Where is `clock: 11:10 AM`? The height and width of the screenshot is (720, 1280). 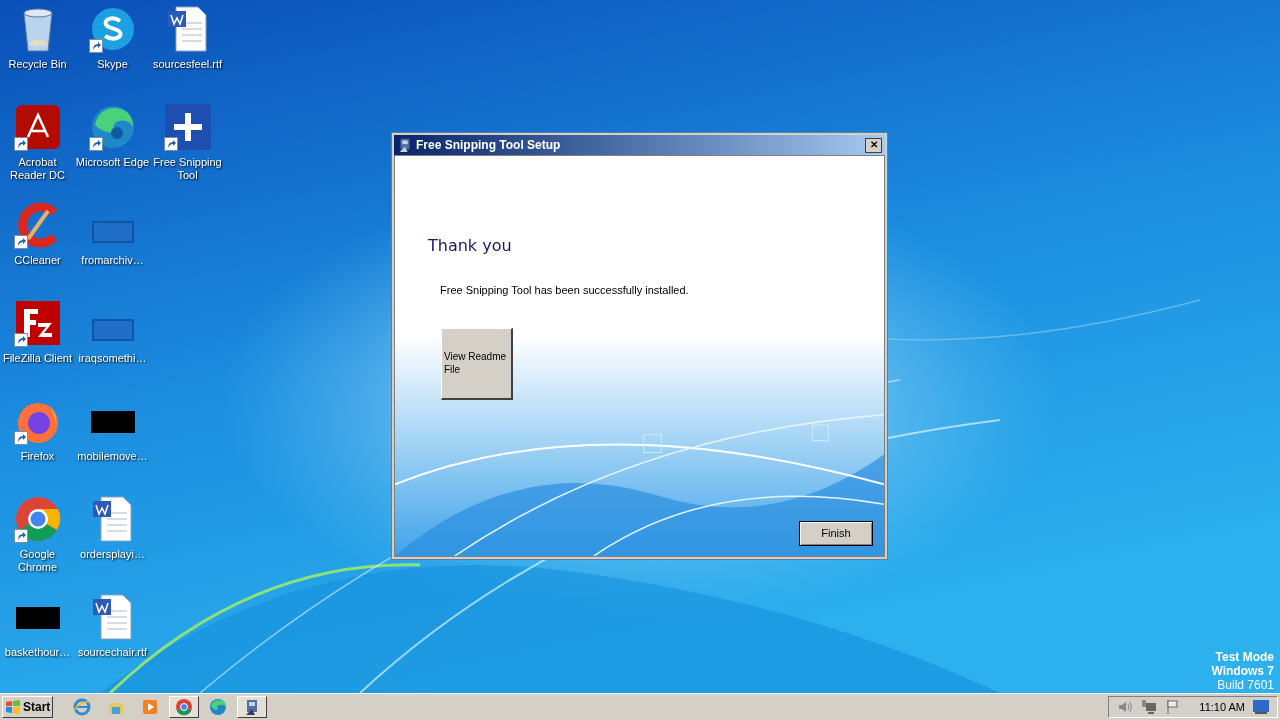 clock: 11:10 AM is located at coordinates (1222, 707).